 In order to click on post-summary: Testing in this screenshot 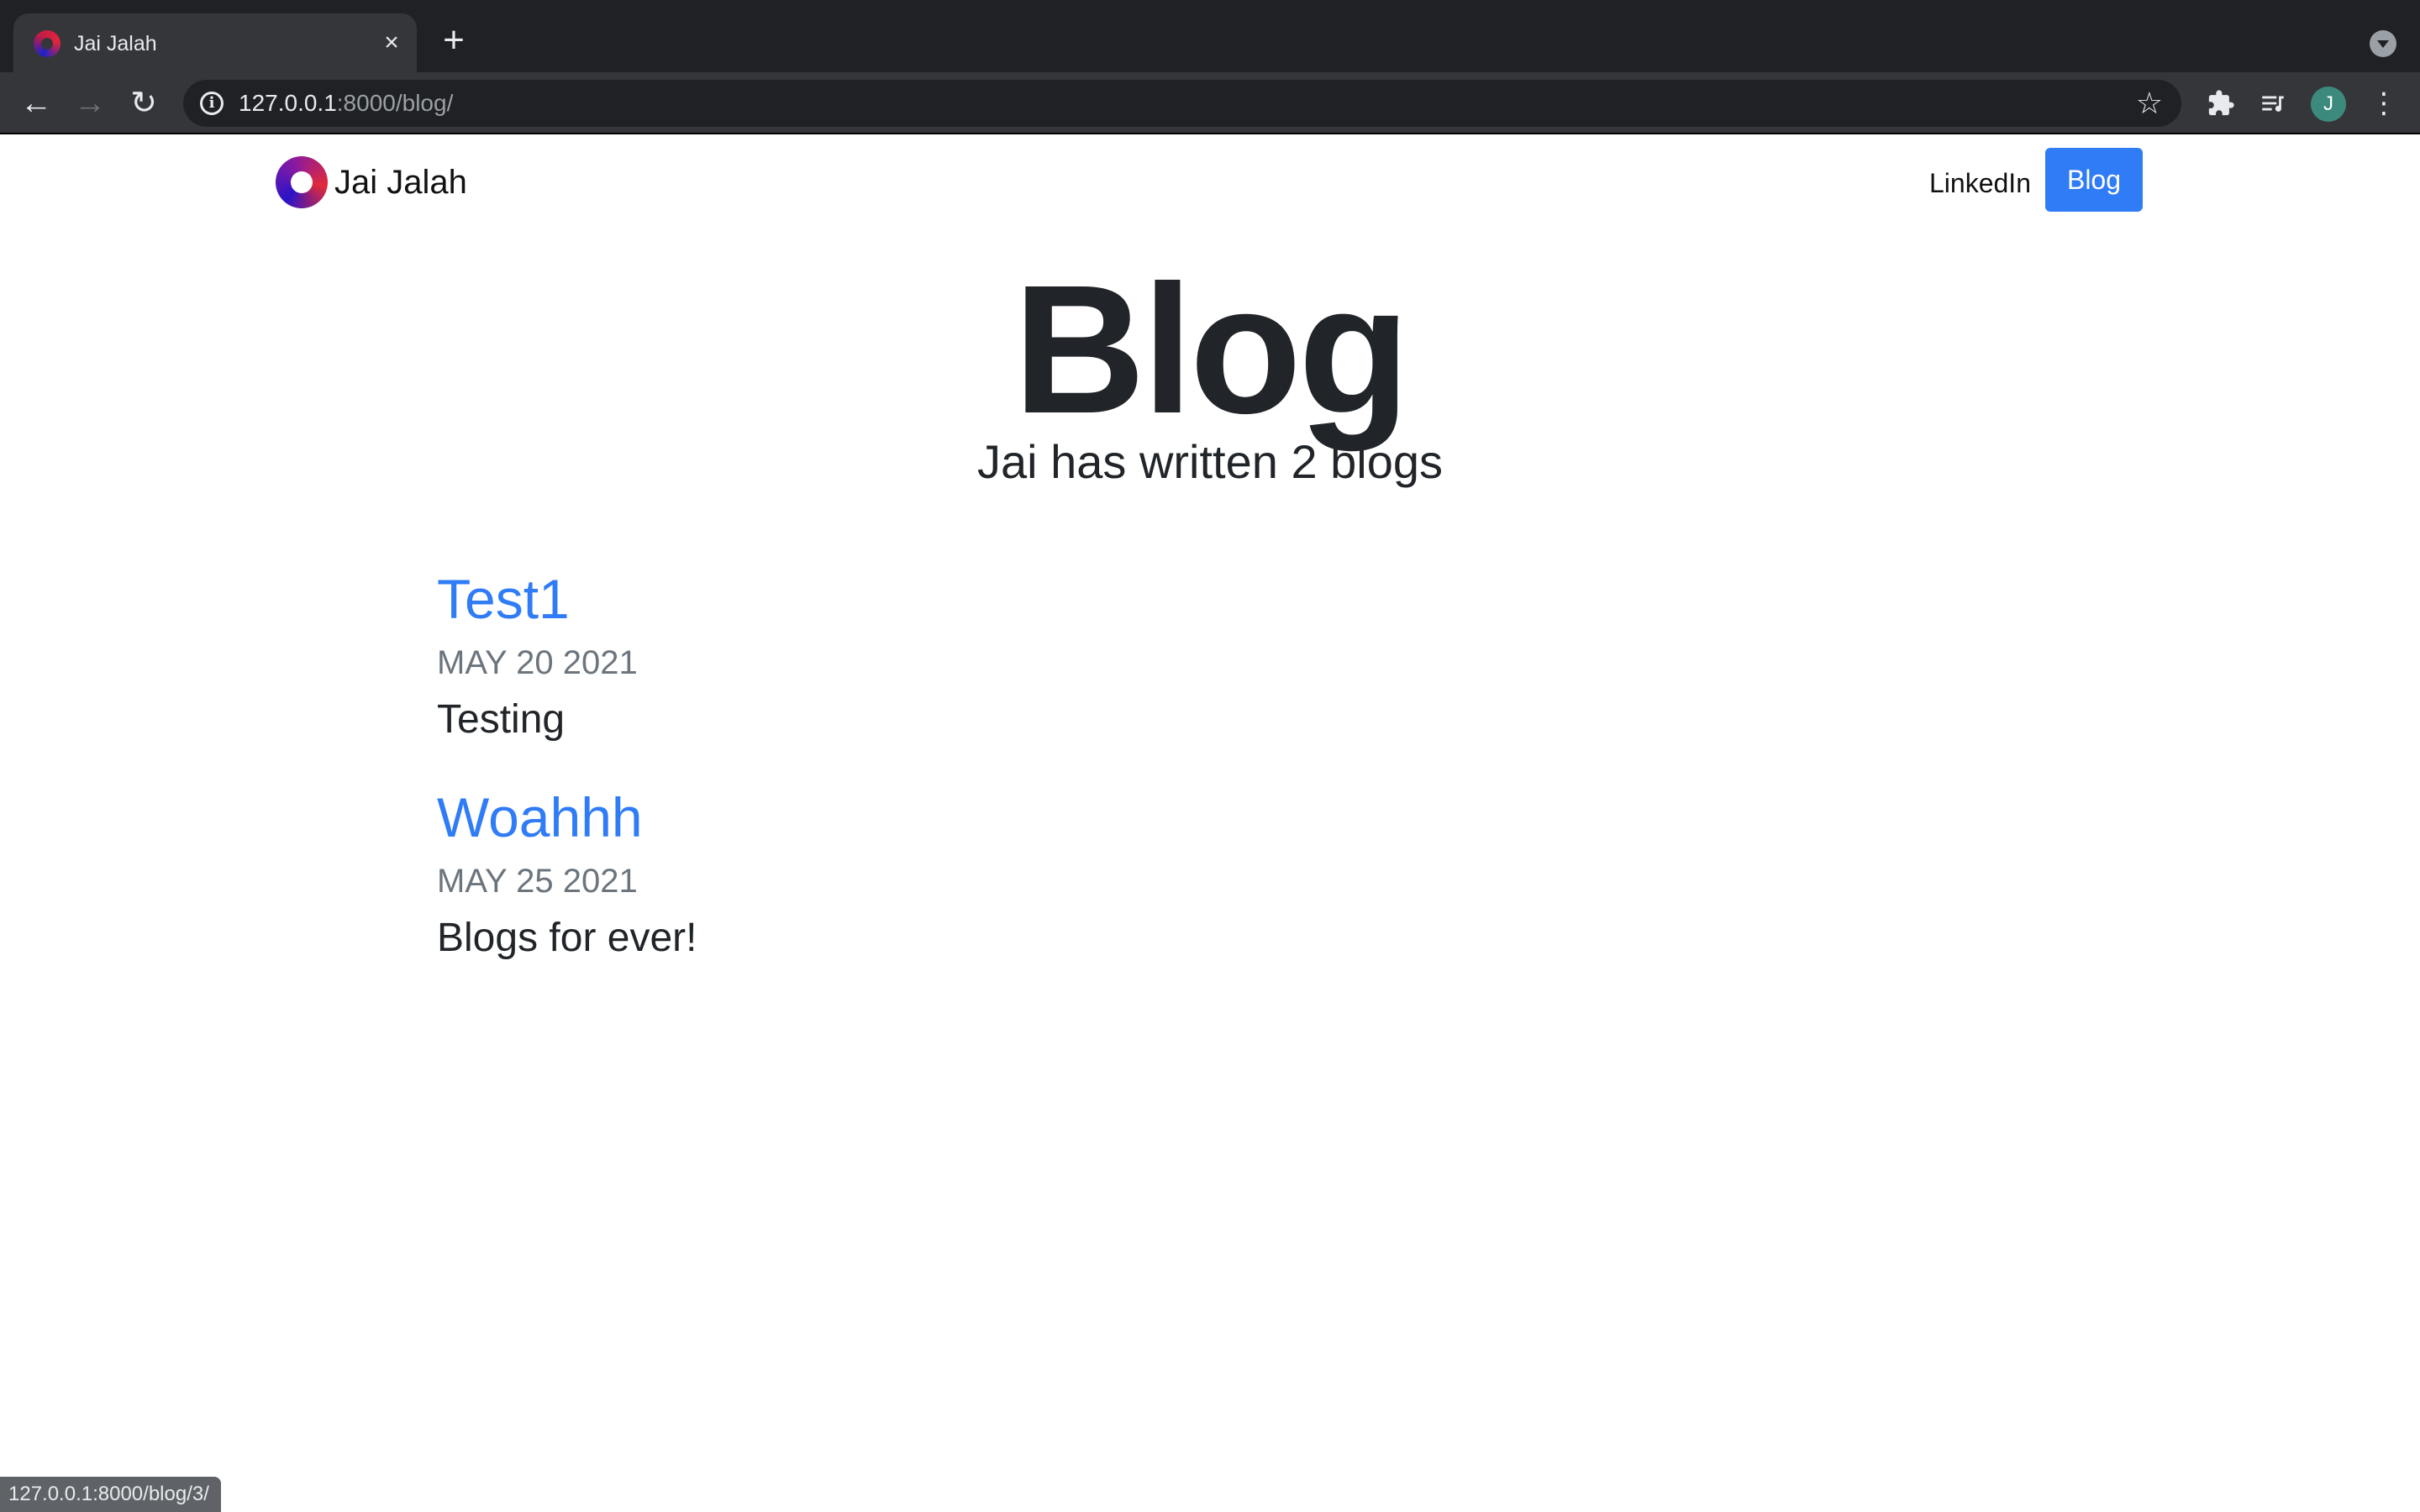, I will do `click(501, 719)`.